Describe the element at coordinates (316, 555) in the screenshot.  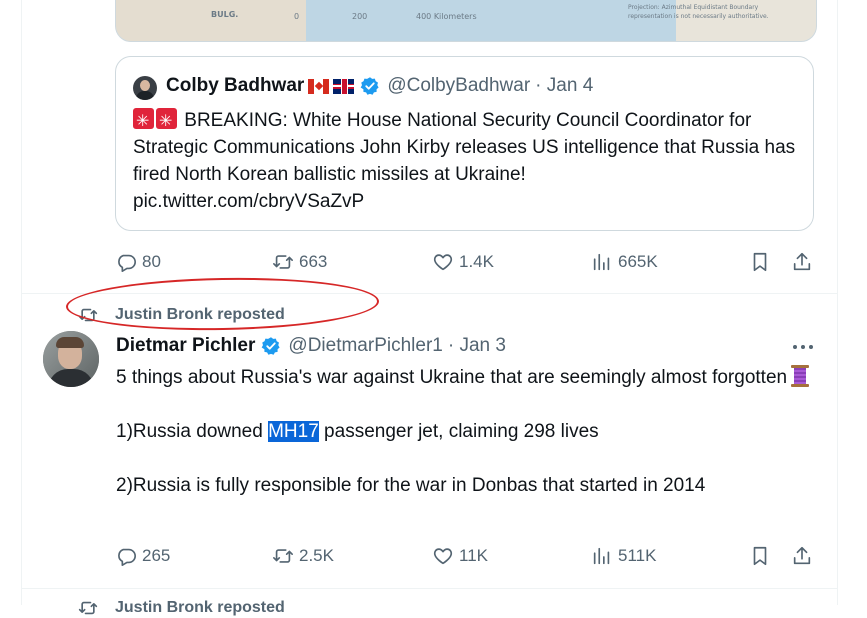
I see `repost-count: 2.5K` at that location.